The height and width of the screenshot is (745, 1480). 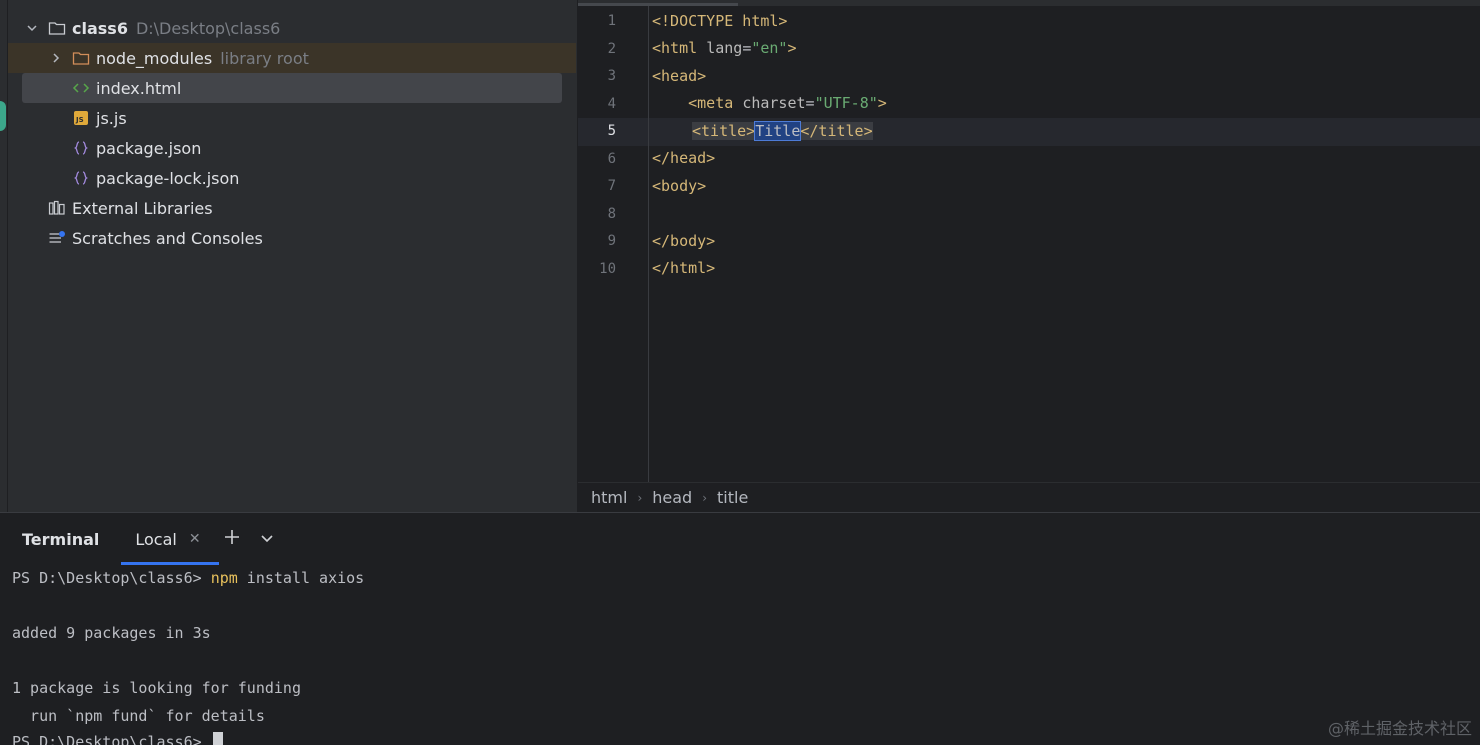 I want to click on add-icon, so click(x=232, y=539).